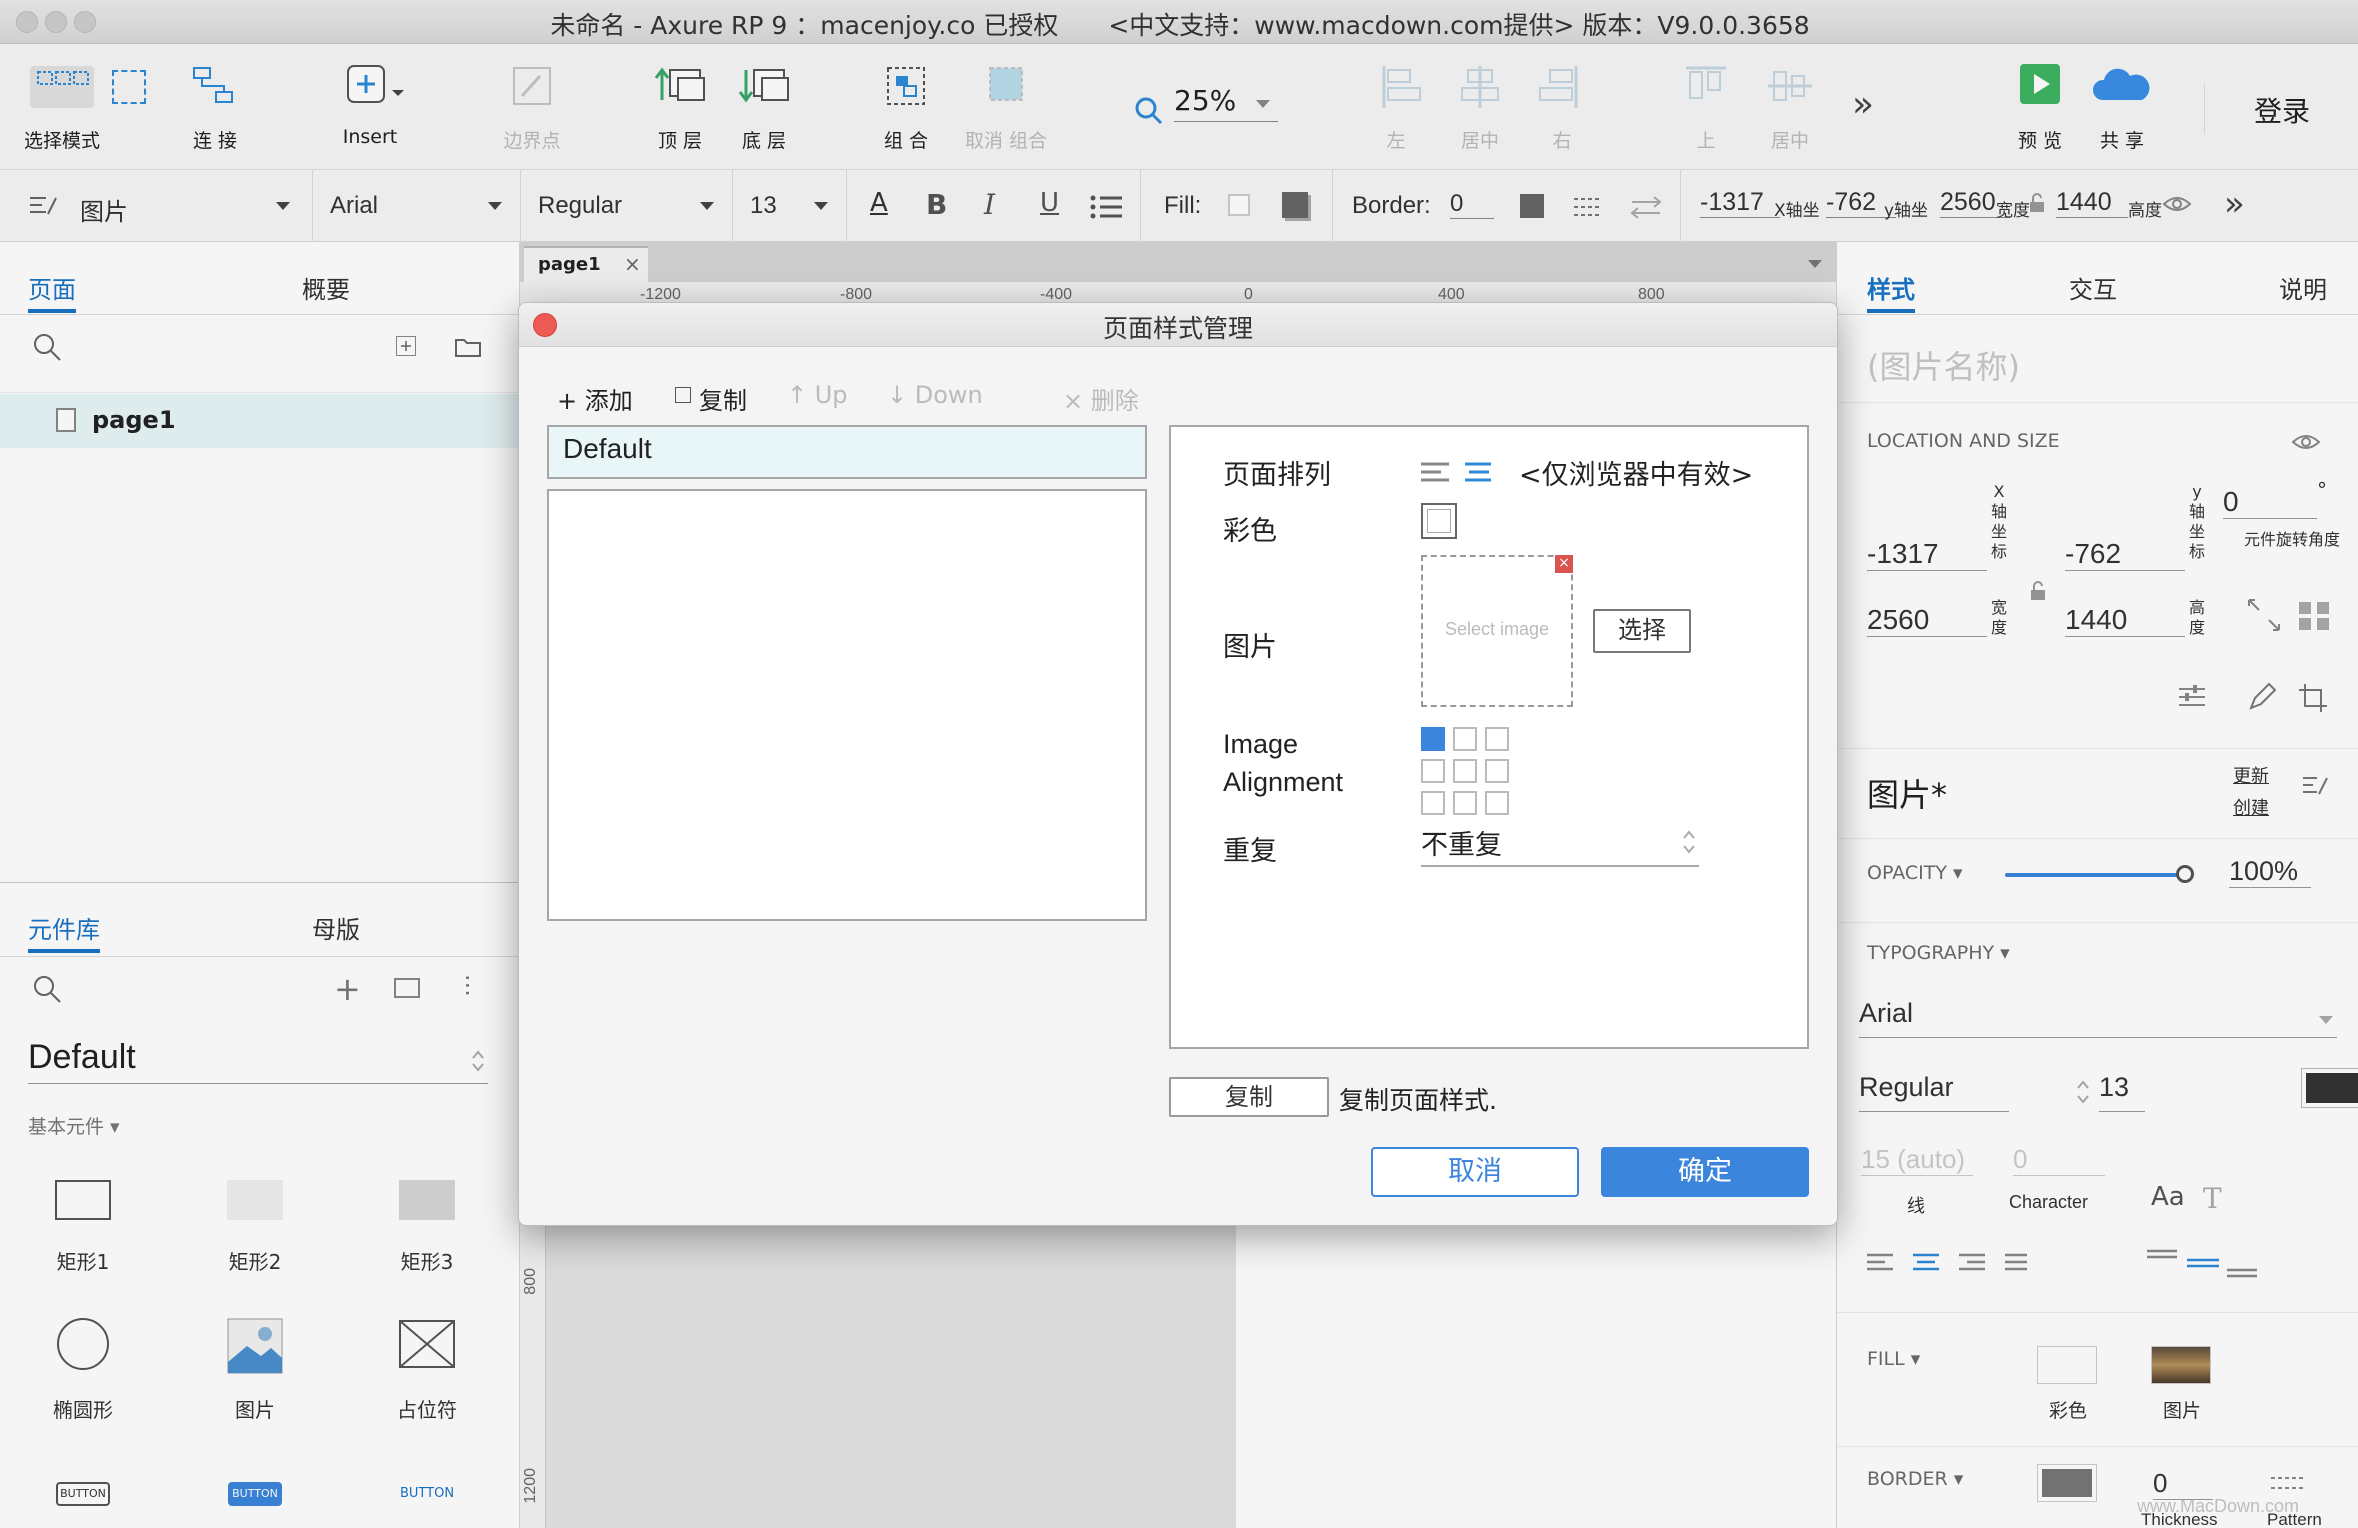  I want to click on repeat-select: 不重复, so click(1560, 845).